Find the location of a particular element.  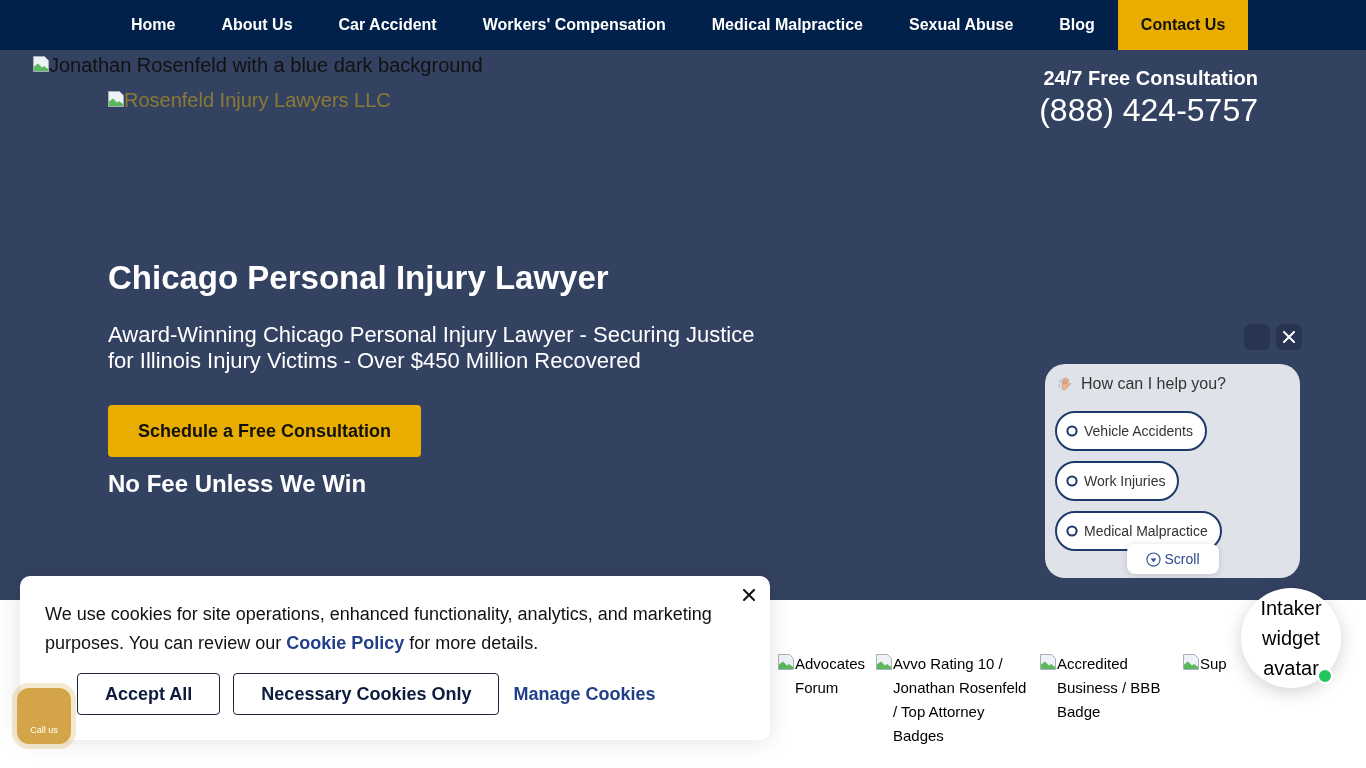

cookie-option-button: Accept All is located at coordinates (149, 694).